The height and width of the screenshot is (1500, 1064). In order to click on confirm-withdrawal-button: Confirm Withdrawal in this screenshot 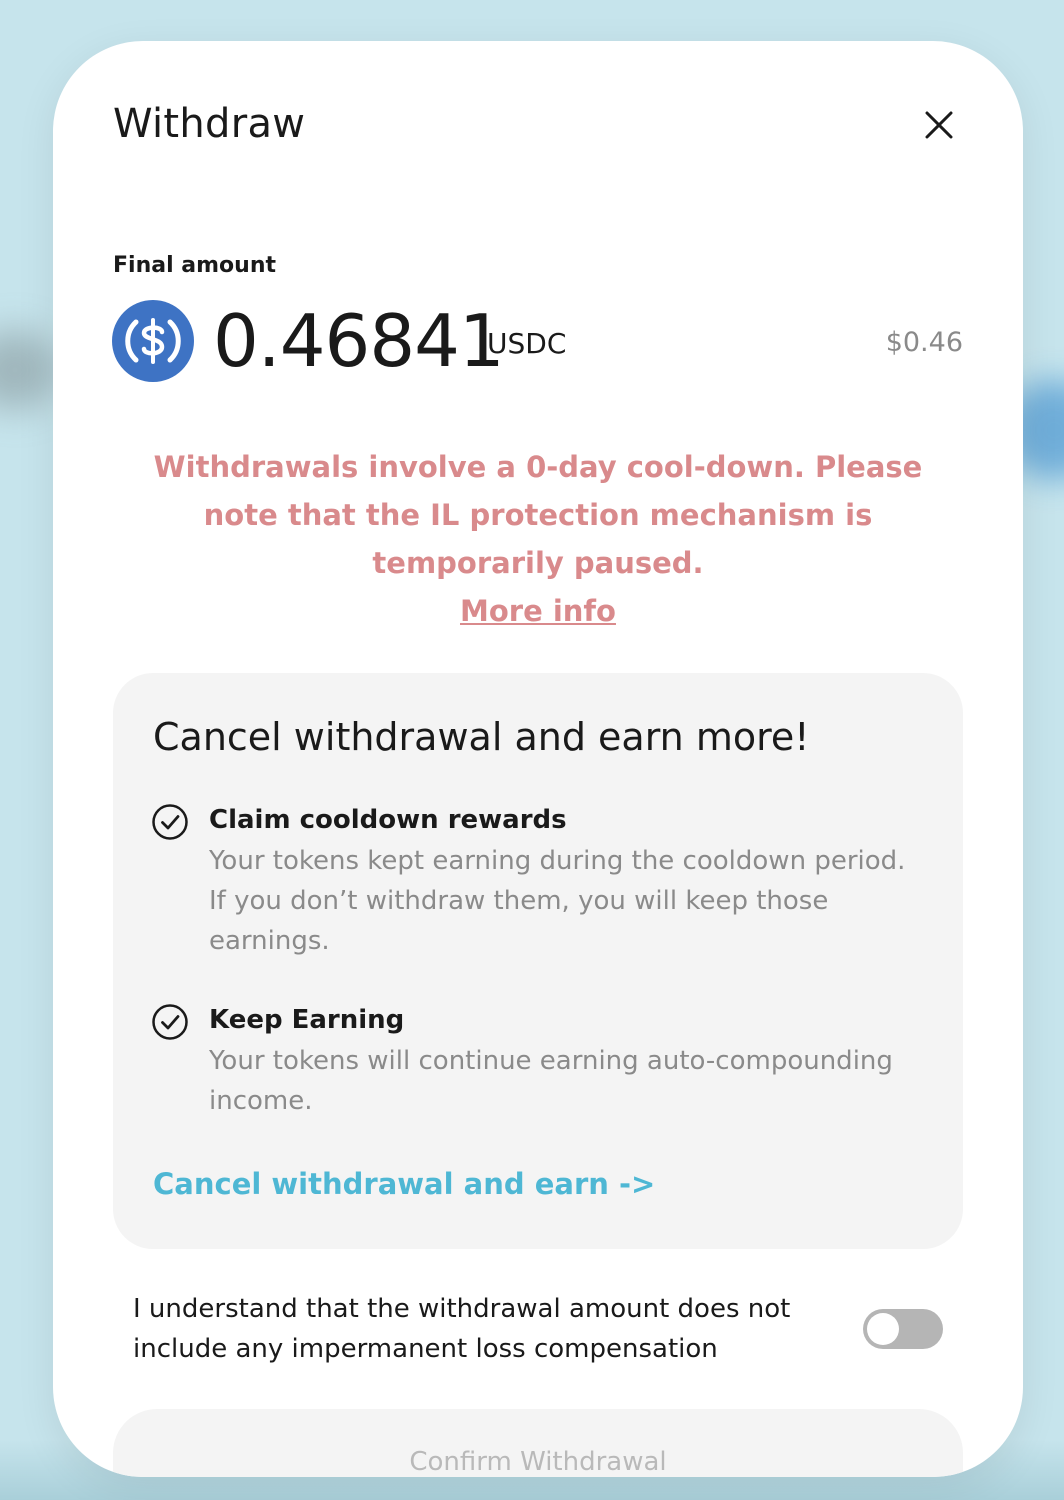, I will do `click(538, 1443)`.